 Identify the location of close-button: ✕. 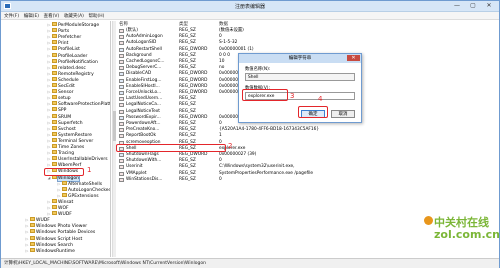
(489, 6).